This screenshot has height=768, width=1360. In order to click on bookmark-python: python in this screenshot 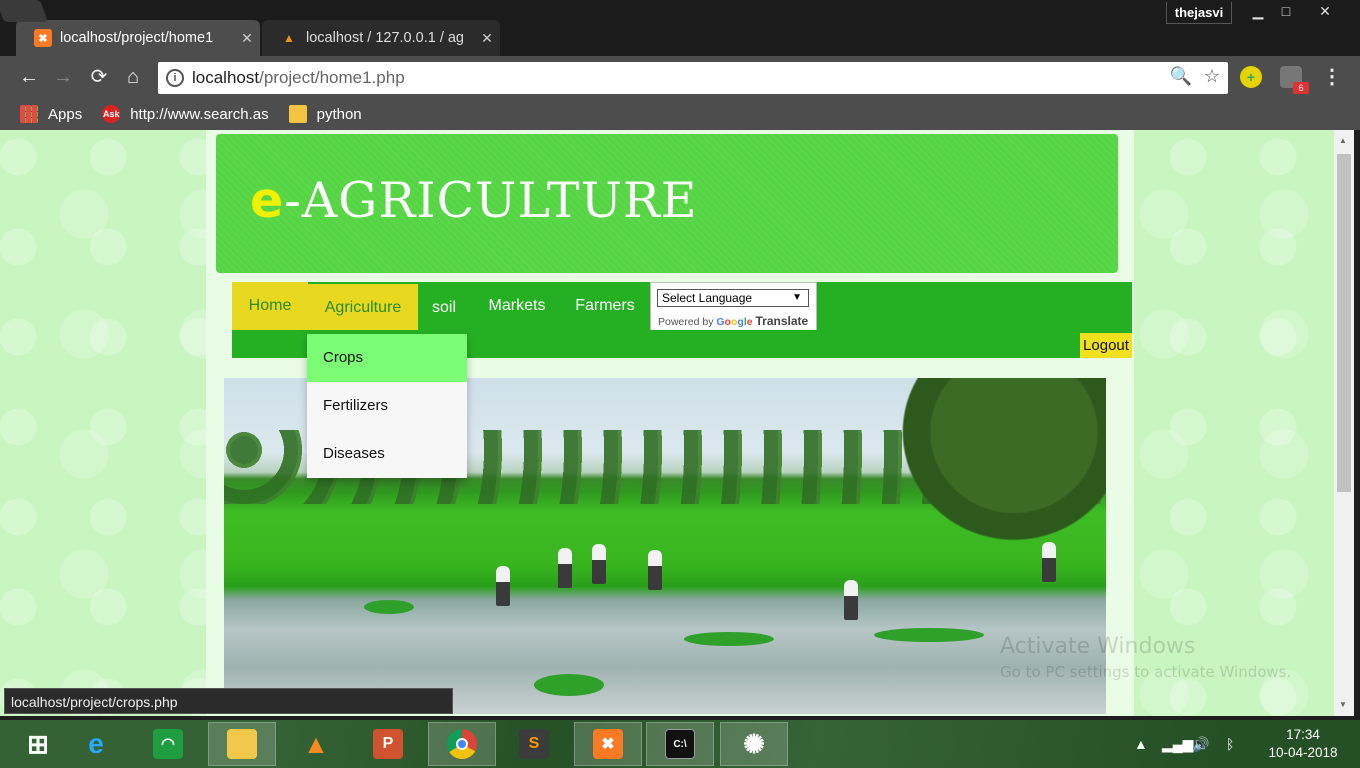, I will do `click(325, 114)`.